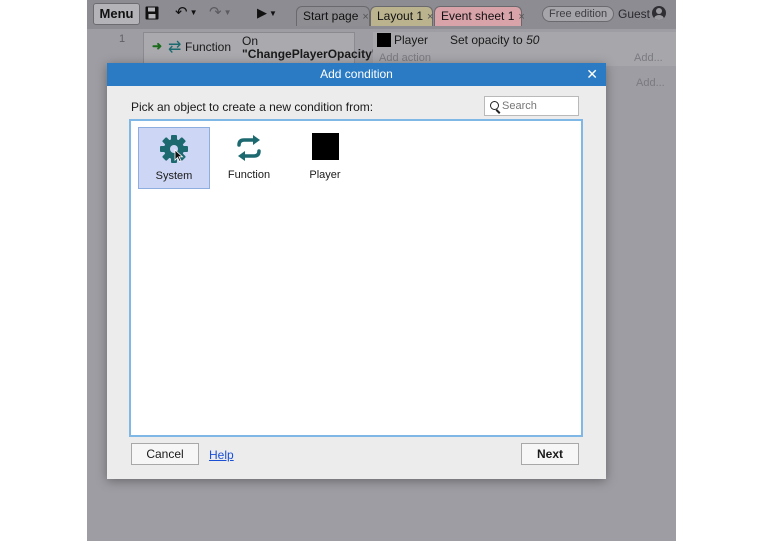 This screenshot has height=541, width=763. I want to click on tab-label: Event sheet 1, so click(478, 16).